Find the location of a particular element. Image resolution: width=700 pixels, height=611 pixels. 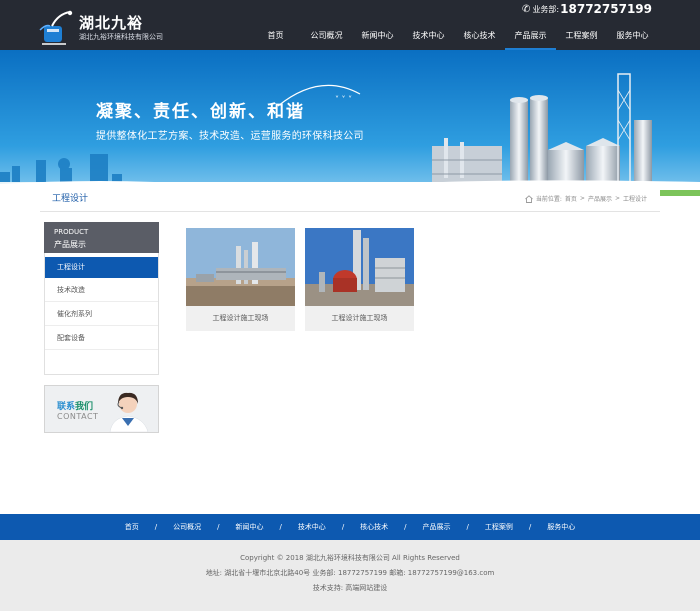

page-title: 工程设计 is located at coordinates (70, 199).